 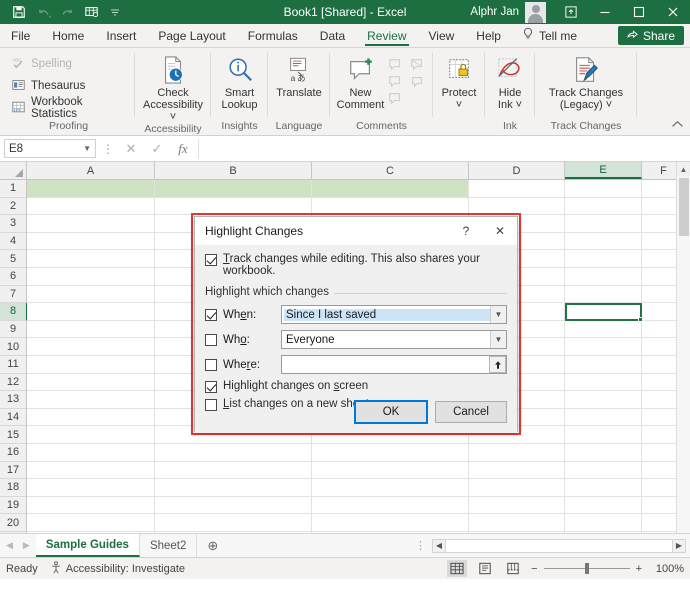 I want to click on new-comment-button: New Comment, so click(x=360, y=81).